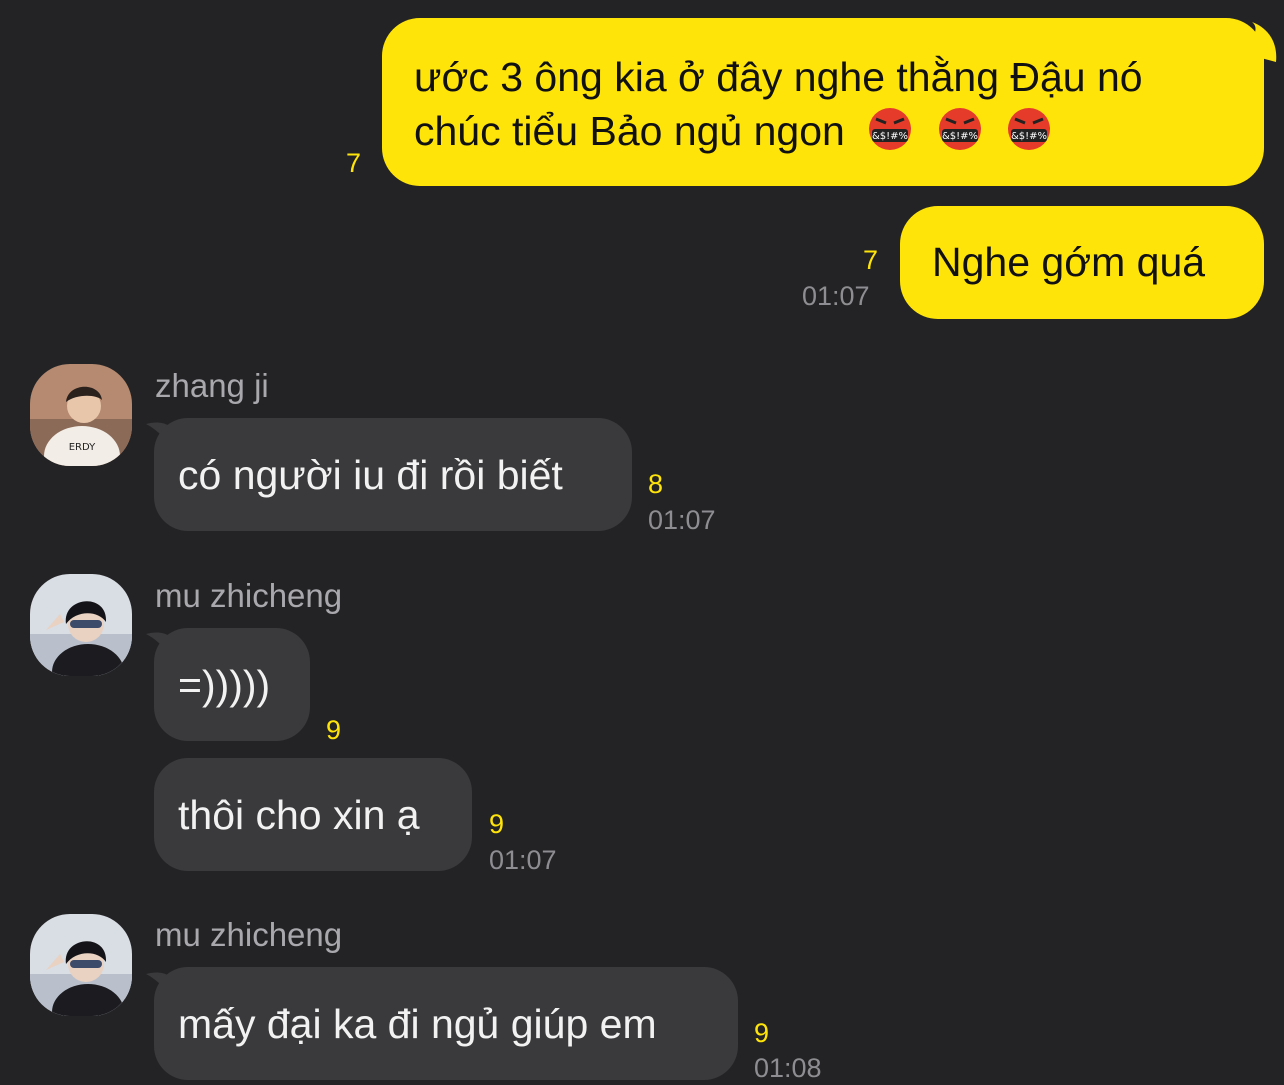  I want to click on avatar: ERDY, so click(81, 415).